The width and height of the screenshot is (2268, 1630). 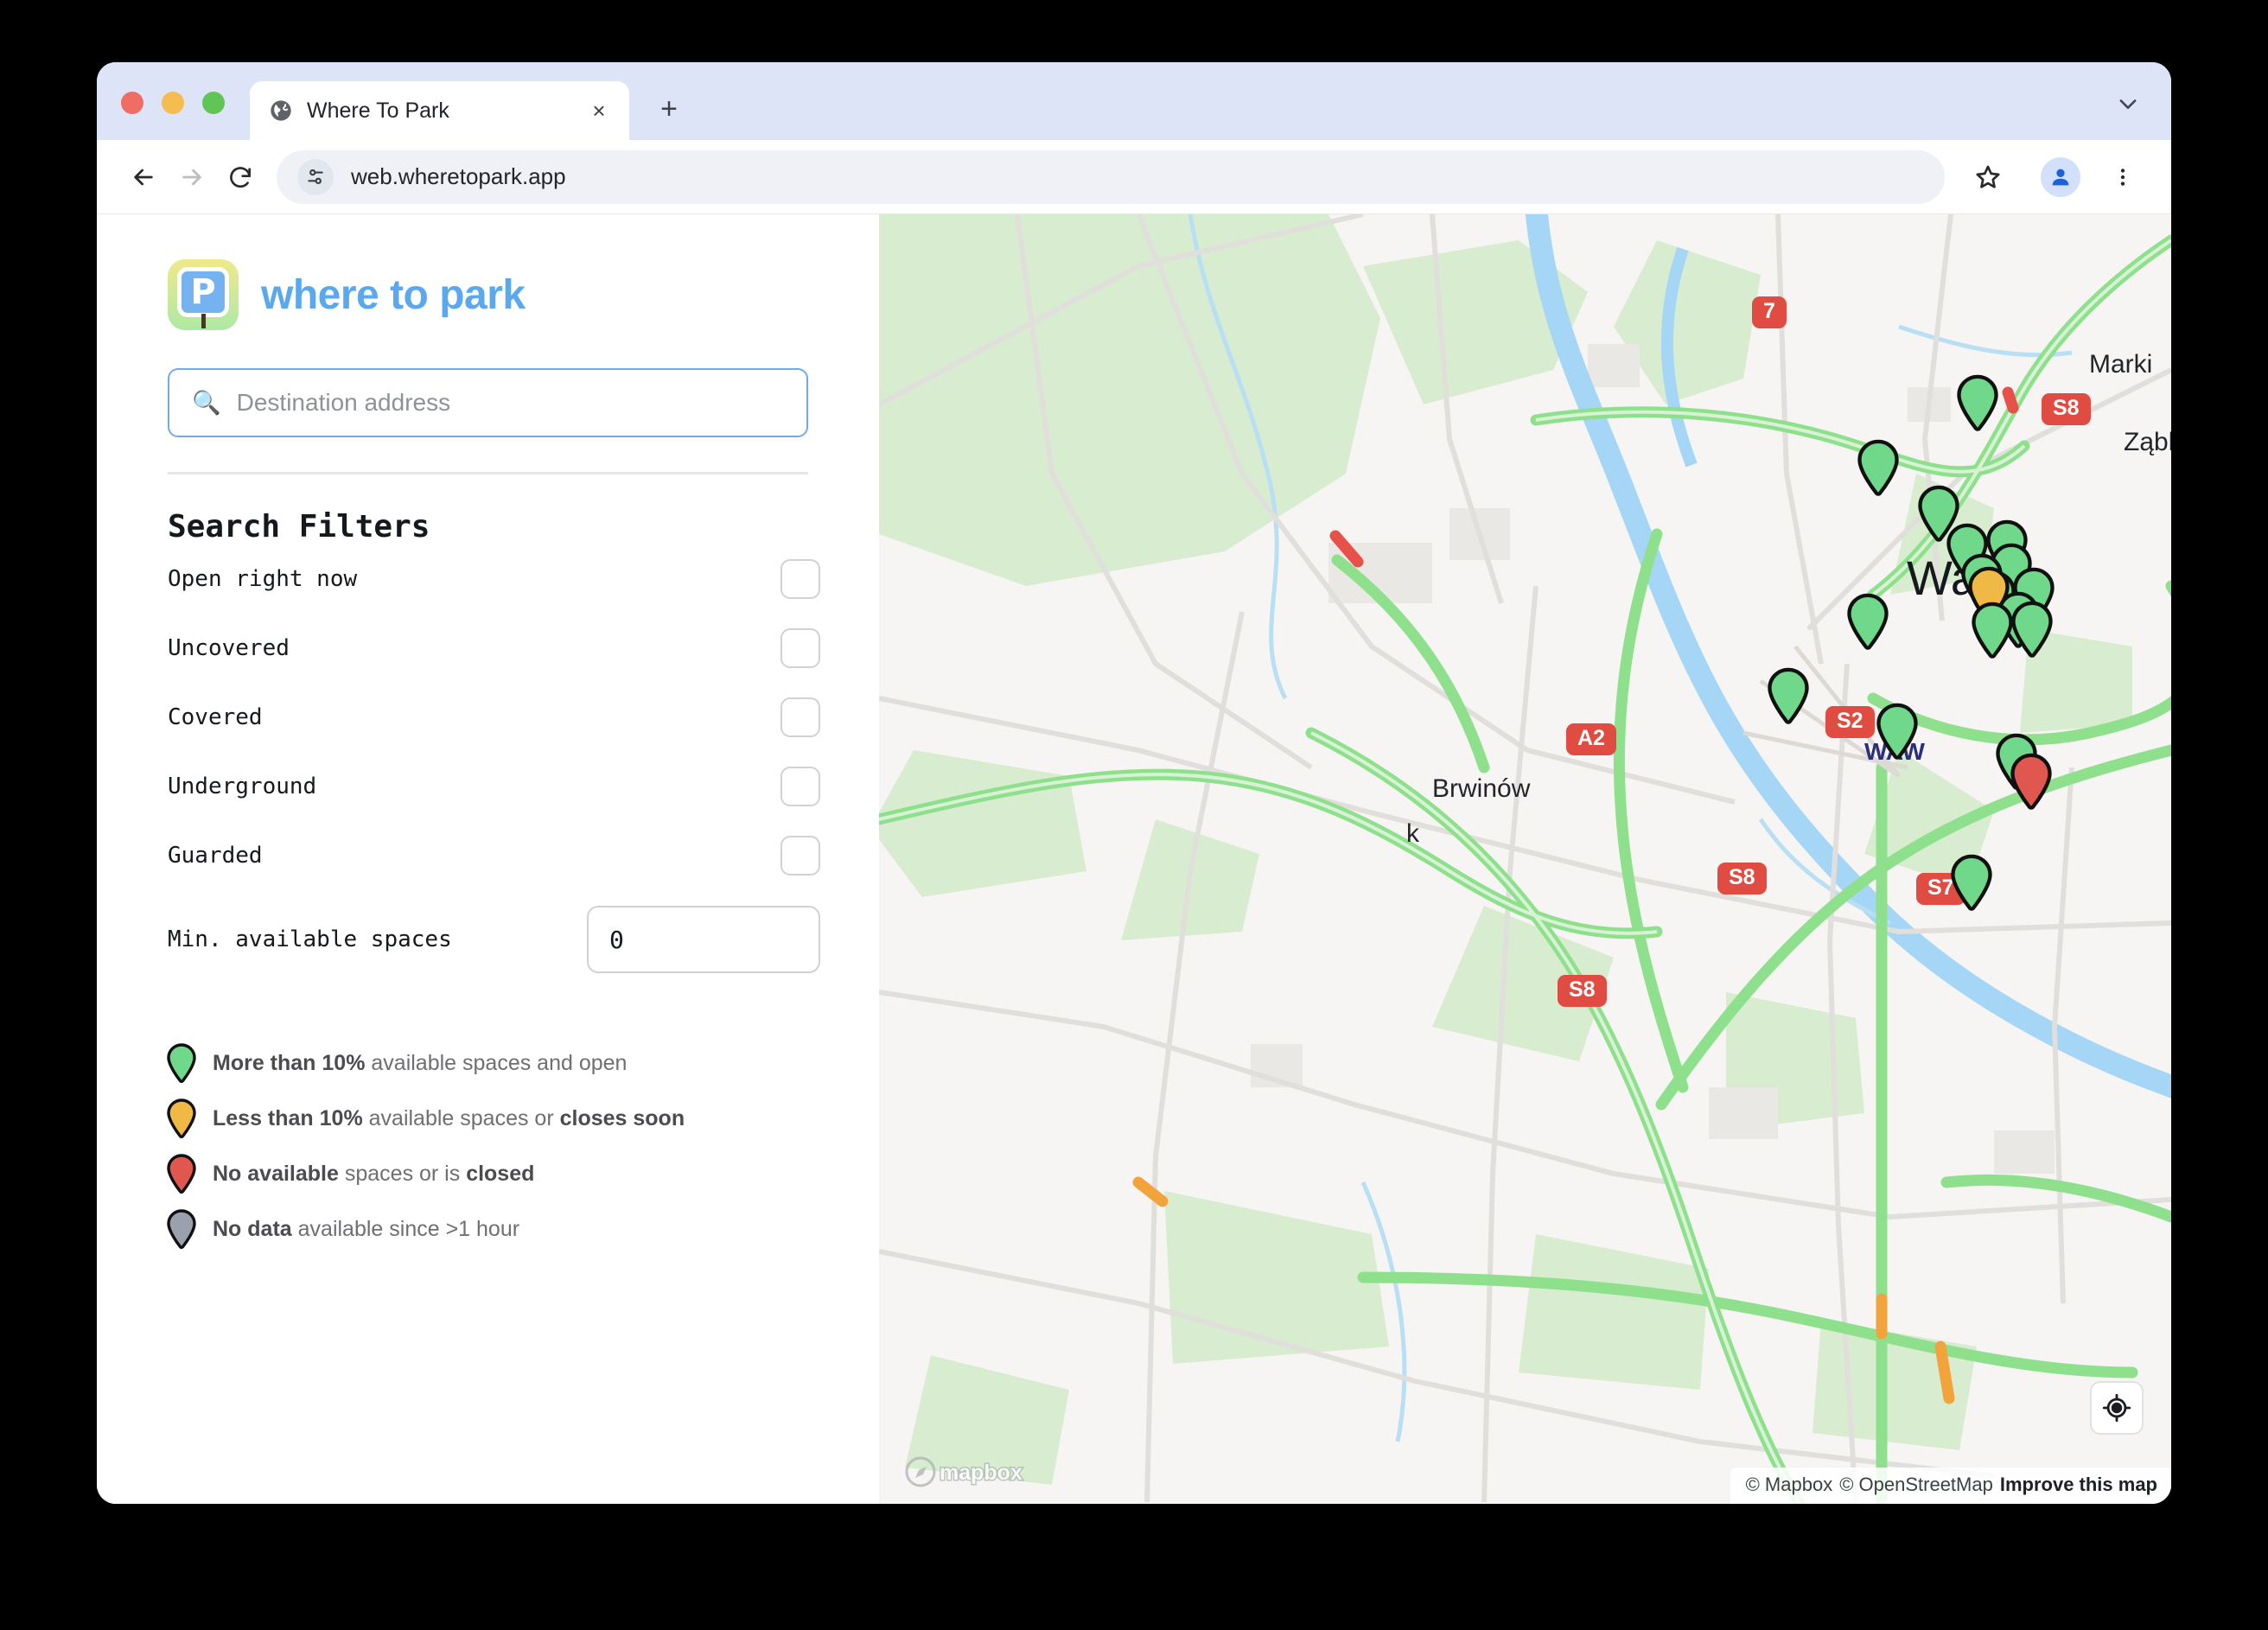 I want to click on min-available-spaces-label: Min. available spaces, so click(x=310, y=939).